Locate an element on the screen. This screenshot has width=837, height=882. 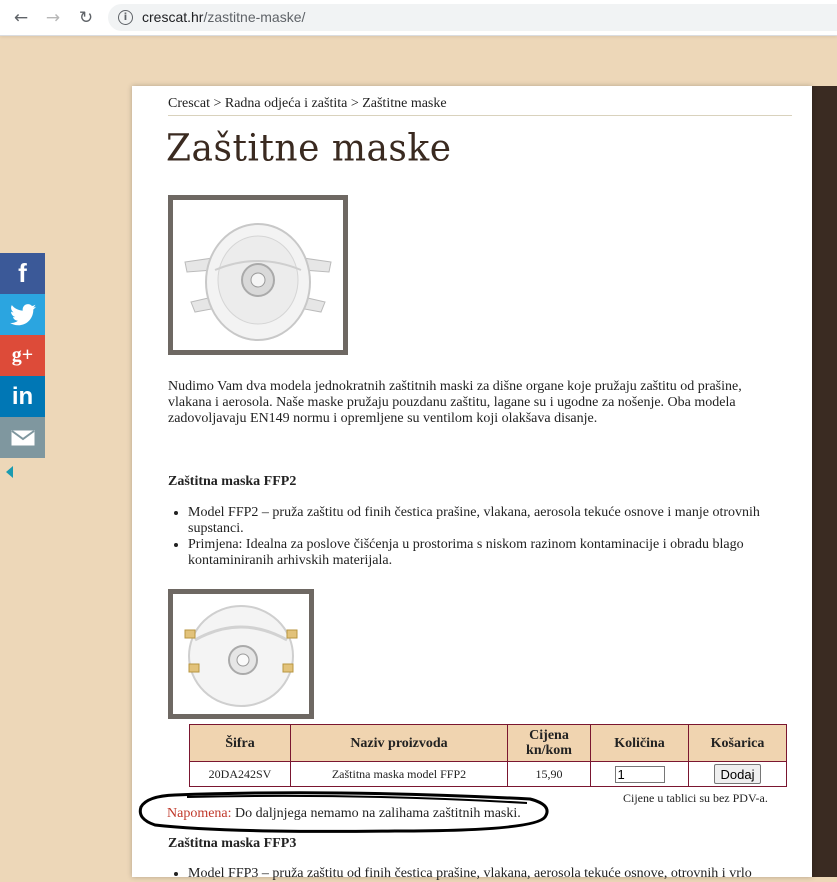
quantity-cell is located at coordinates (639, 774).